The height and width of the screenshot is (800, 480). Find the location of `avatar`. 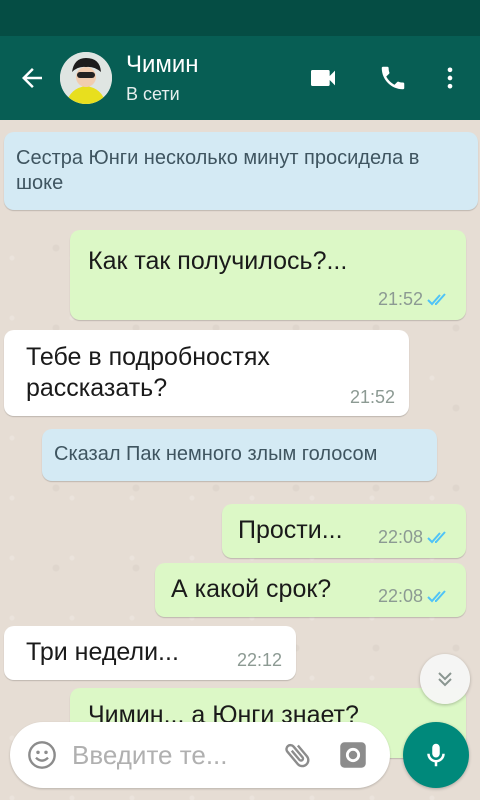

avatar is located at coordinates (86, 78).